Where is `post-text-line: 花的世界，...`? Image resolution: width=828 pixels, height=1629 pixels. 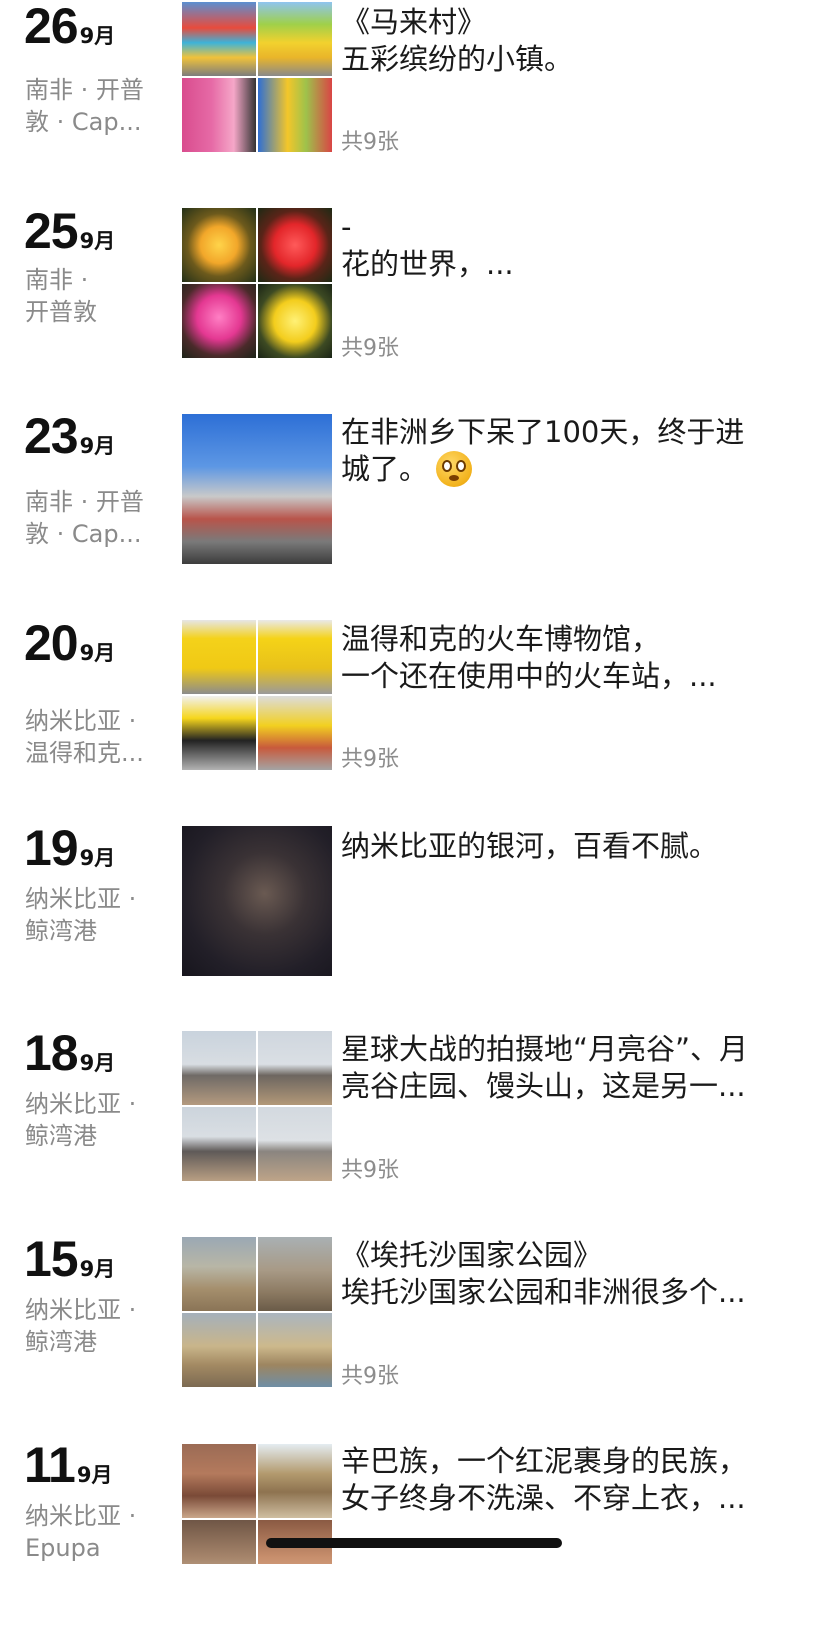 post-text-line: 花的世界，... is located at coordinates (427, 264).